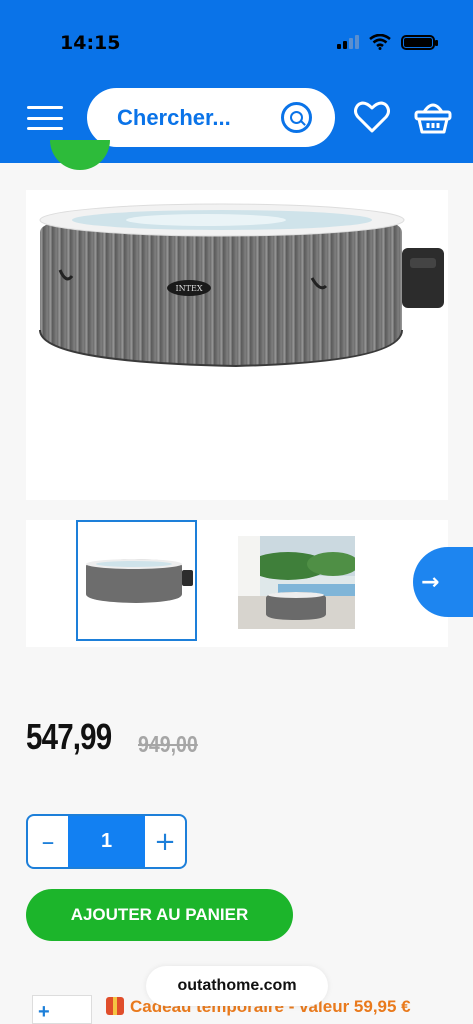  I want to click on current-price: 547,99, so click(69, 736).